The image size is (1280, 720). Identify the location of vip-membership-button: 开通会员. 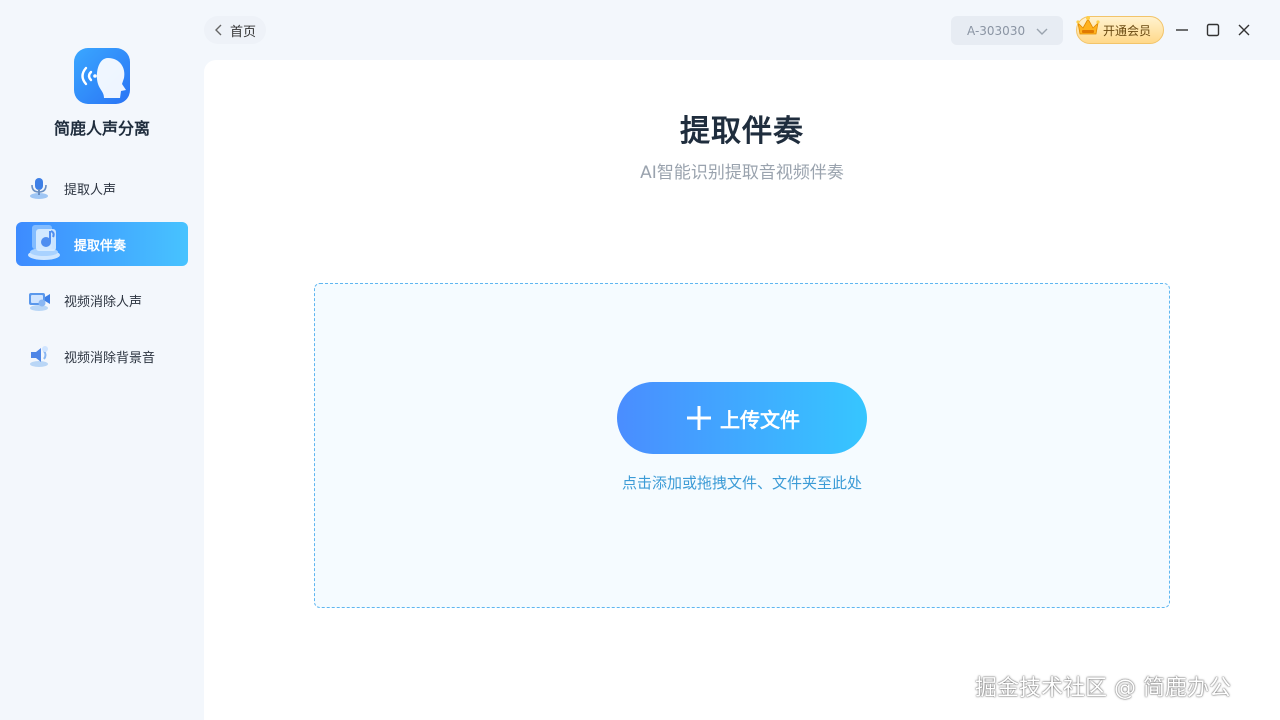
(1120, 30).